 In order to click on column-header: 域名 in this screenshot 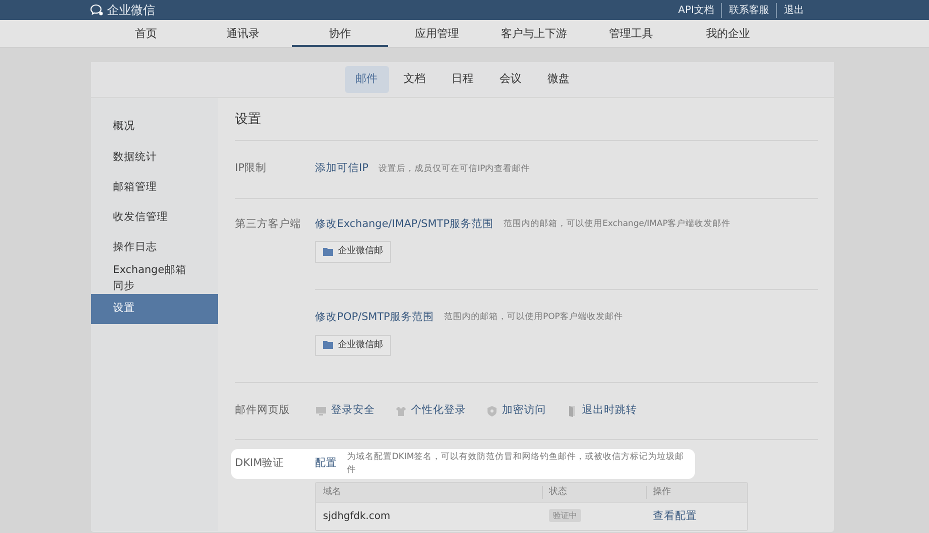, I will do `click(332, 491)`.